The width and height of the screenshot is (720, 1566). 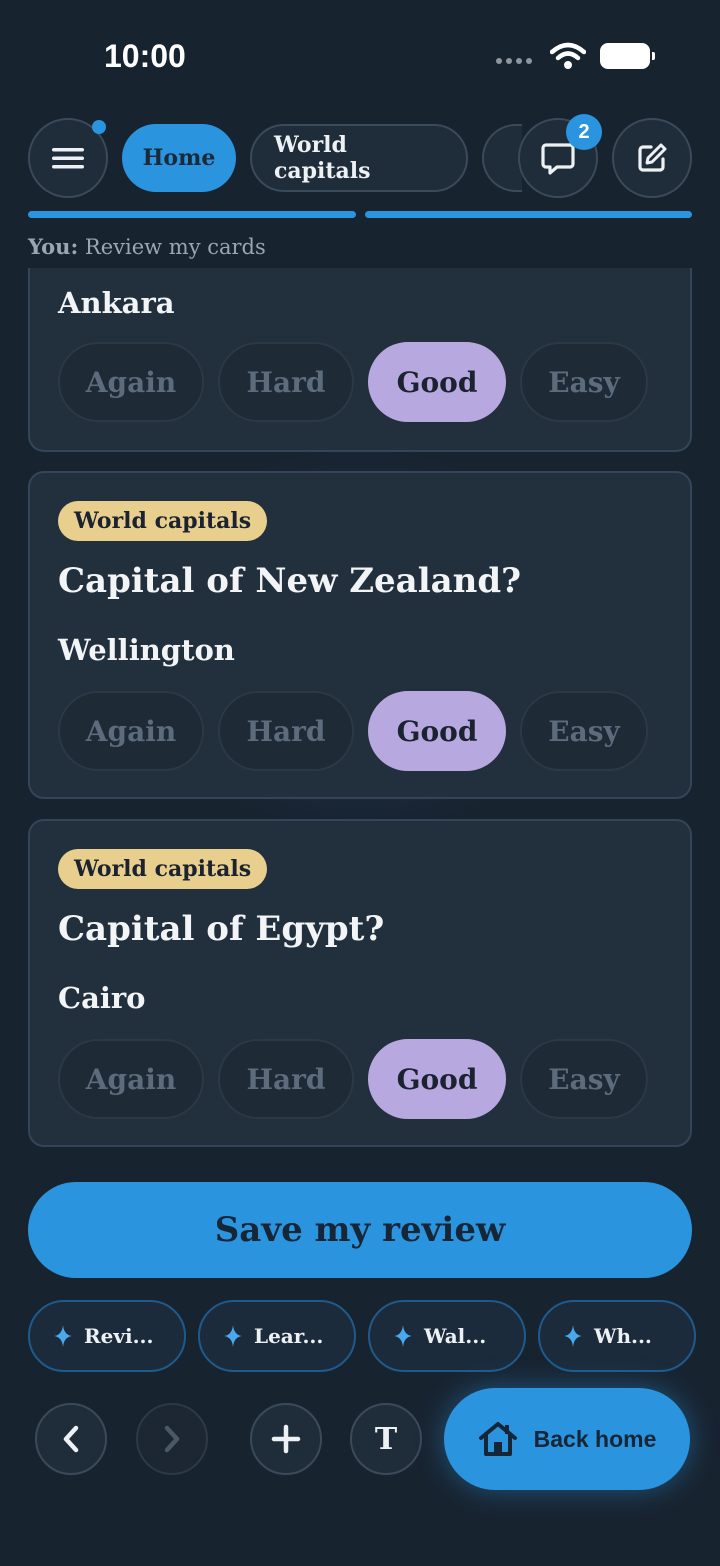 I want to click on card-question: Capital of Egypt?, so click(x=221, y=929).